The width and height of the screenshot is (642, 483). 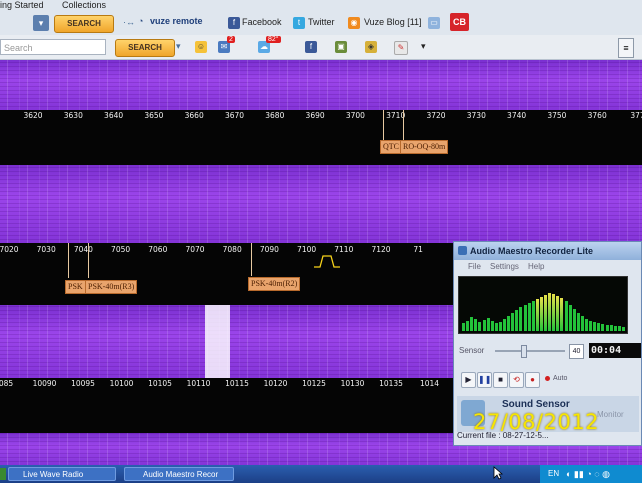 What do you see at coordinates (53, 47) in the screenshot?
I see `search-input: Search` at bounding box center [53, 47].